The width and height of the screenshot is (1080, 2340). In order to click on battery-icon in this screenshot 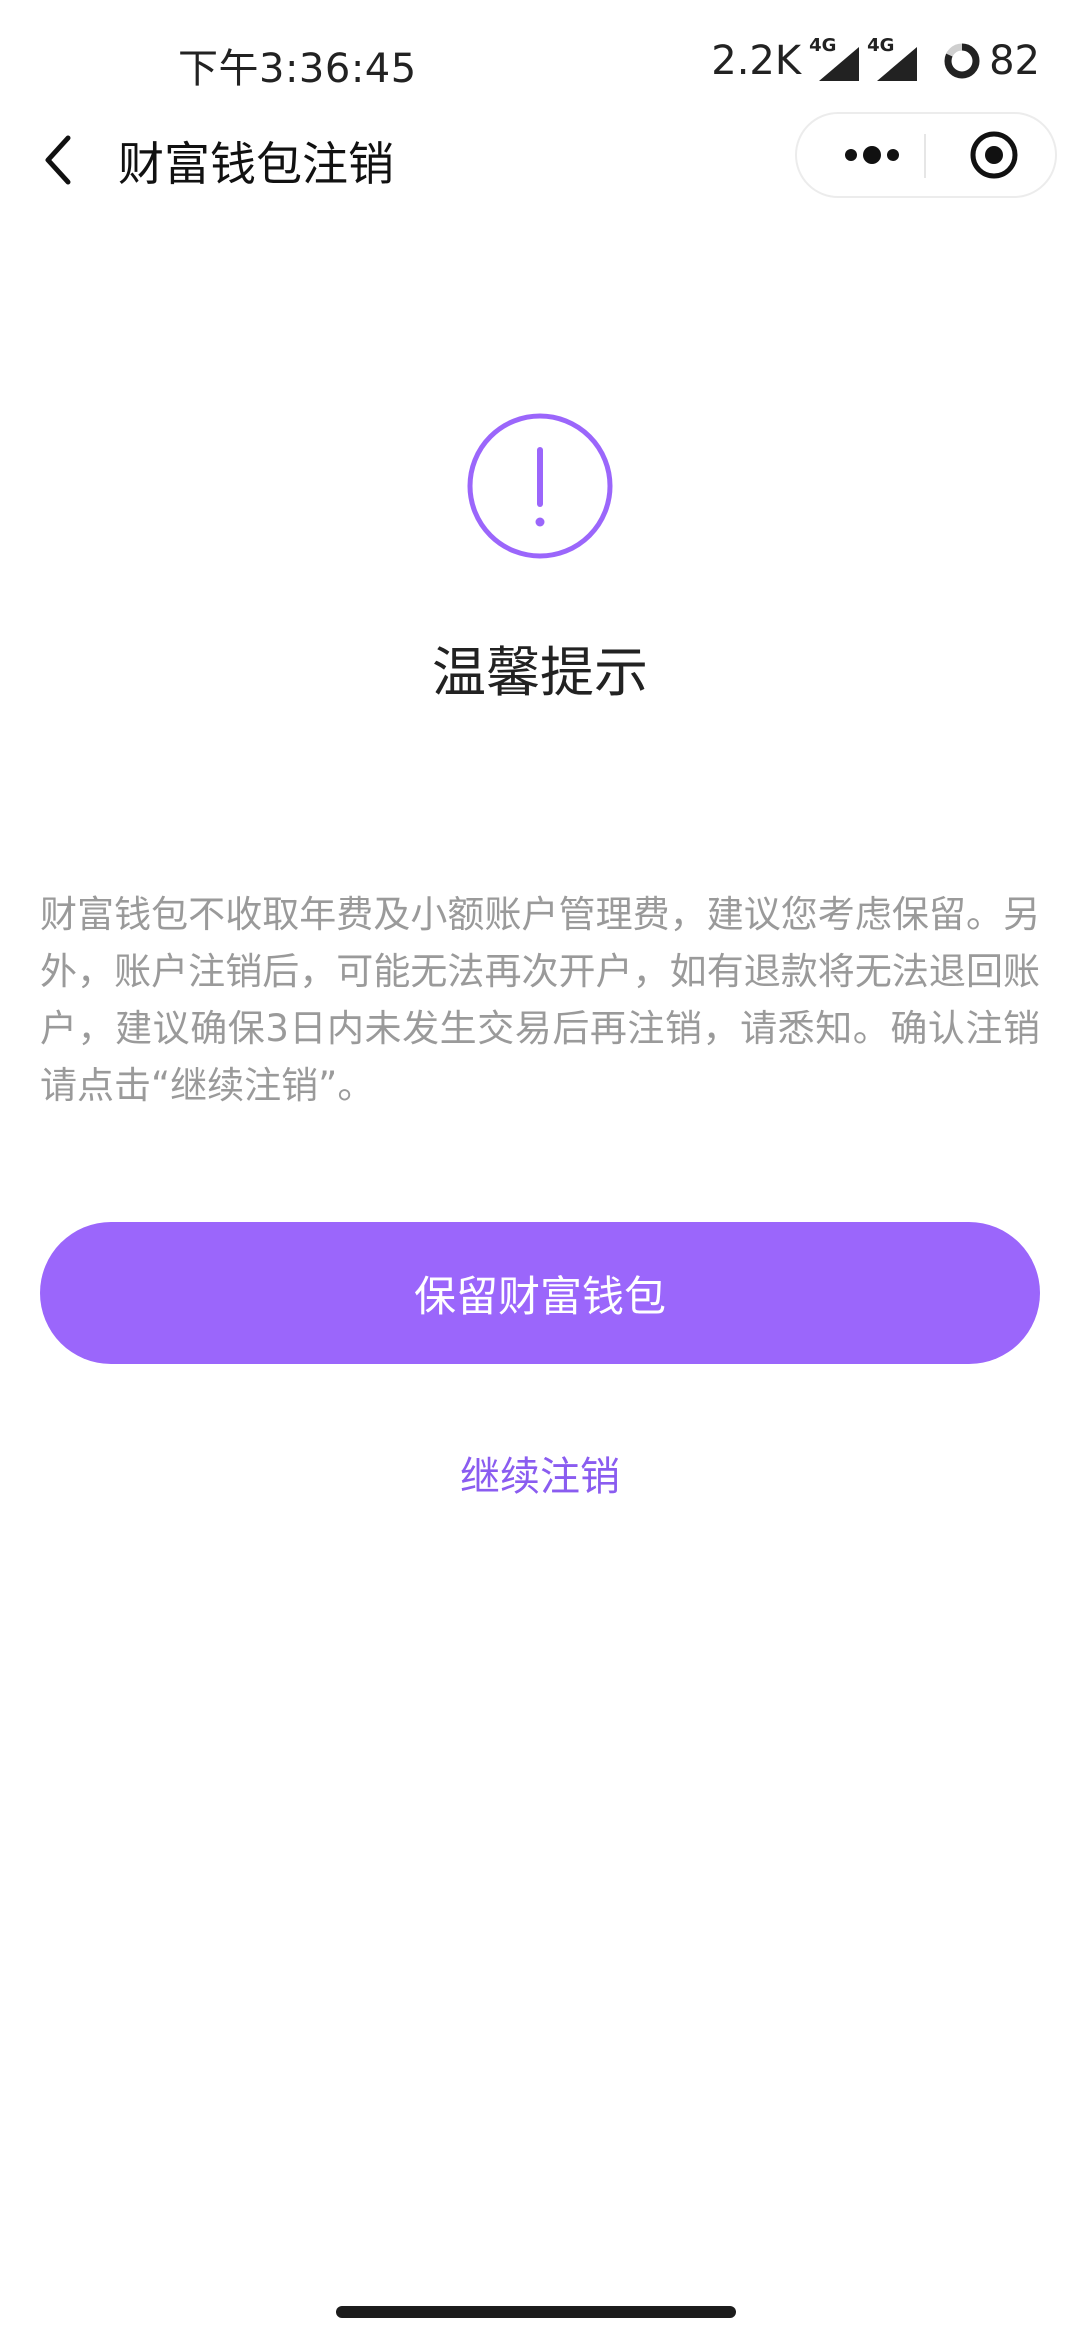, I will do `click(962, 61)`.